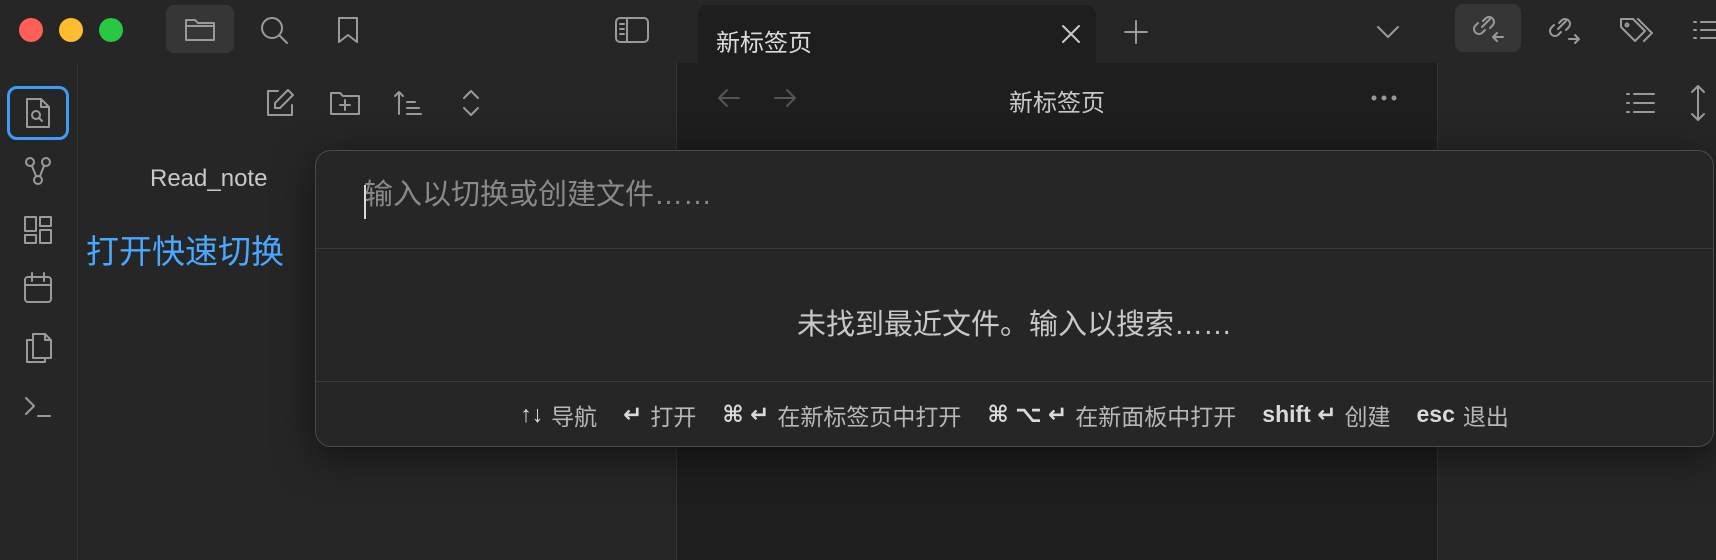 The width and height of the screenshot is (1716, 560). I want to click on terminal-icon, so click(38, 407).